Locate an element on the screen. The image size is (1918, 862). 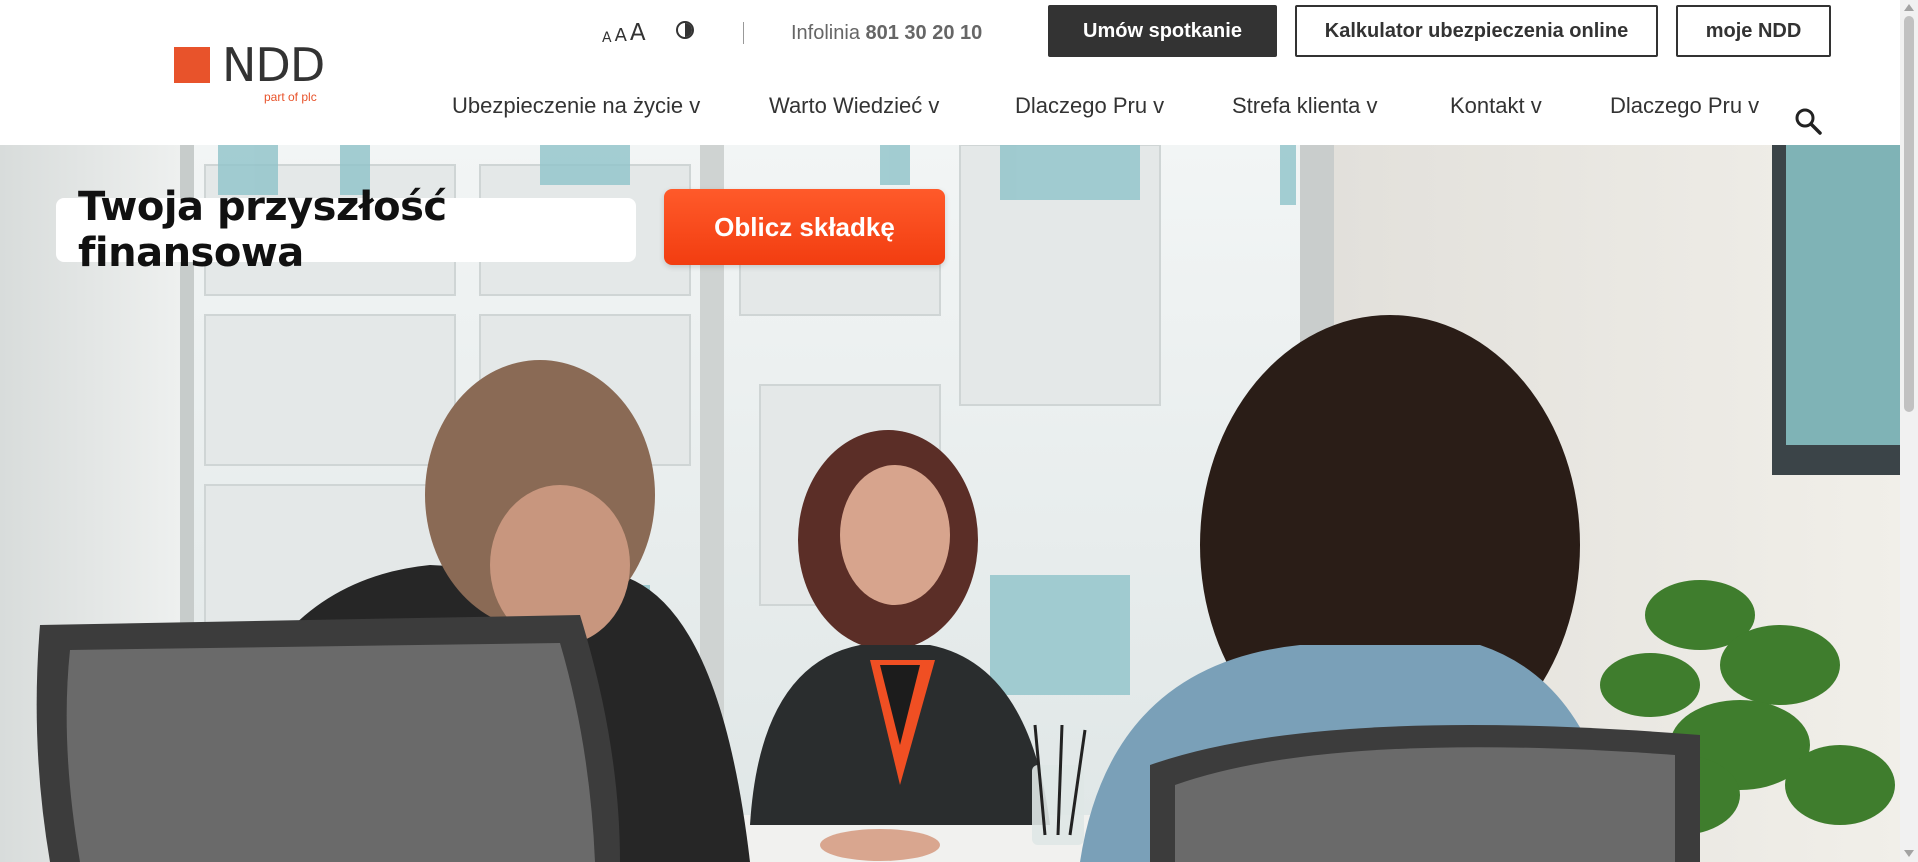
scroll-down-arrow-icon is located at coordinates (1909, 853).